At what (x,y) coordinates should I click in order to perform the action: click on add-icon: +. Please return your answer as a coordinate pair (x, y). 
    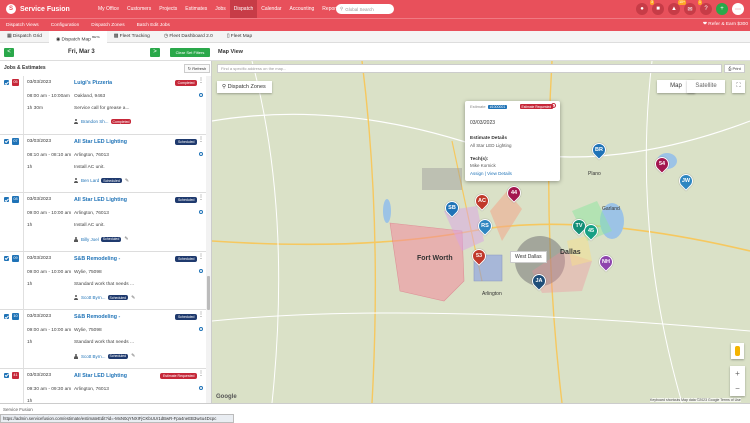
    Looking at the image, I should click on (722, 9).